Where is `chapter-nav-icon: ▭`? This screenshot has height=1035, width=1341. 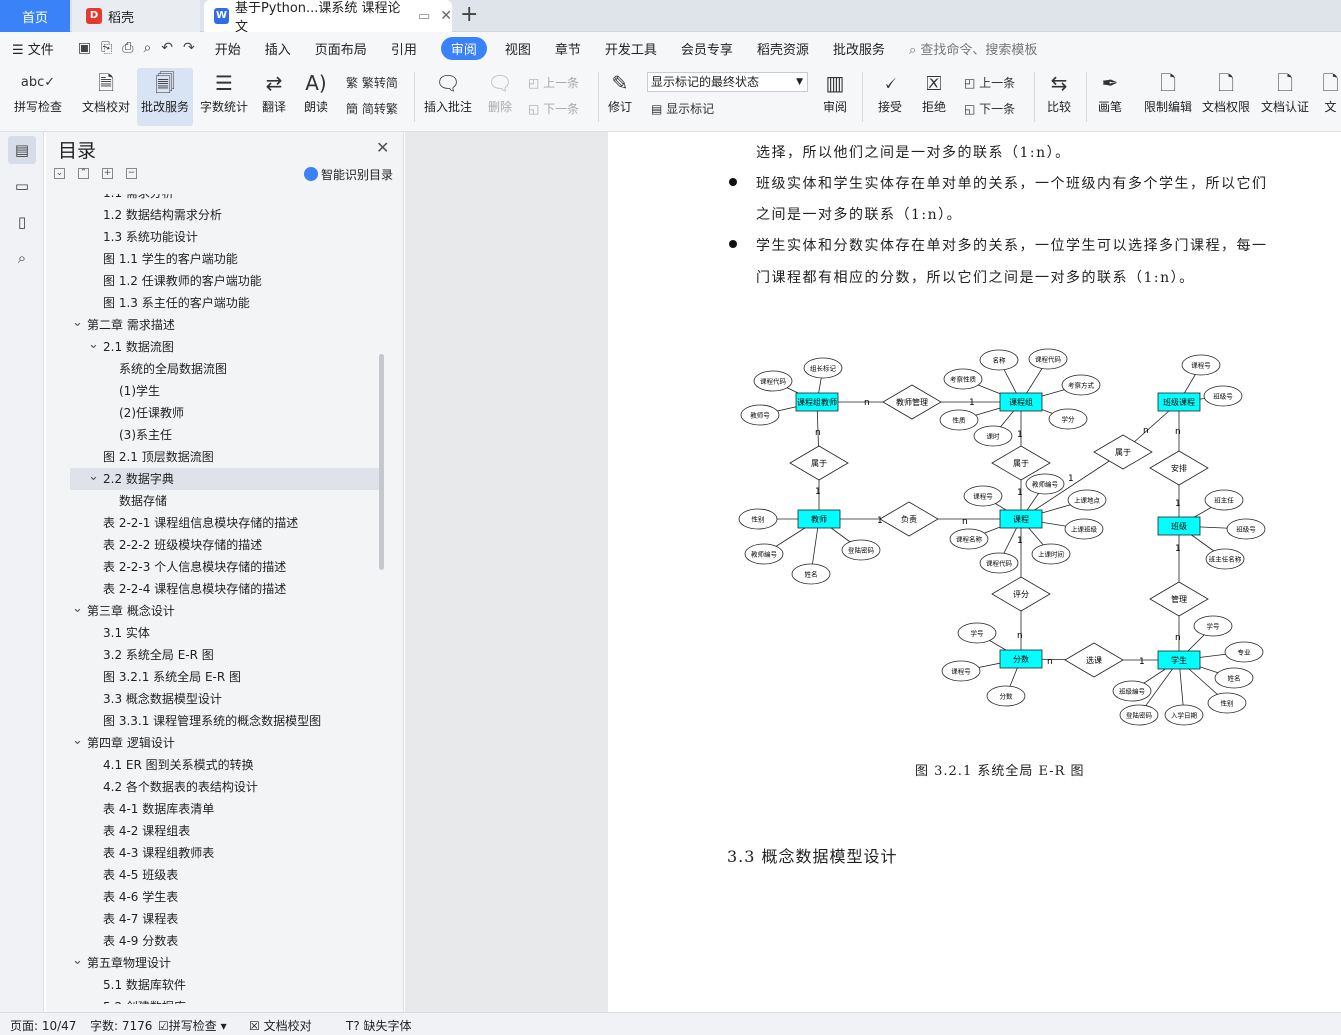
chapter-nav-icon: ▭ is located at coordinates (22, 186).